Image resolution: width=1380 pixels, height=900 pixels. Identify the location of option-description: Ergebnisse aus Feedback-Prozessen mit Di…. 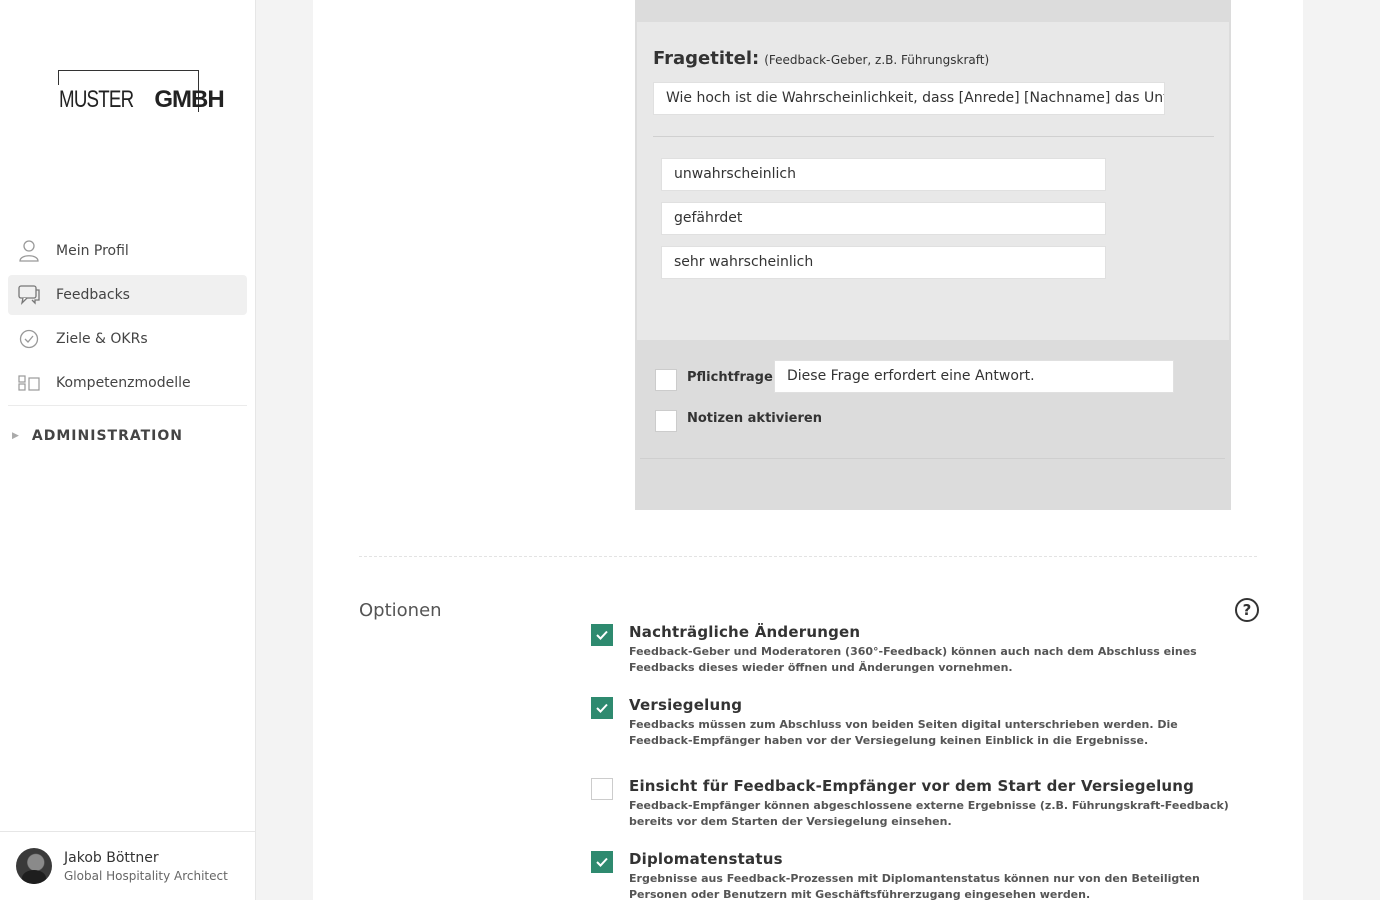
(914, 886).